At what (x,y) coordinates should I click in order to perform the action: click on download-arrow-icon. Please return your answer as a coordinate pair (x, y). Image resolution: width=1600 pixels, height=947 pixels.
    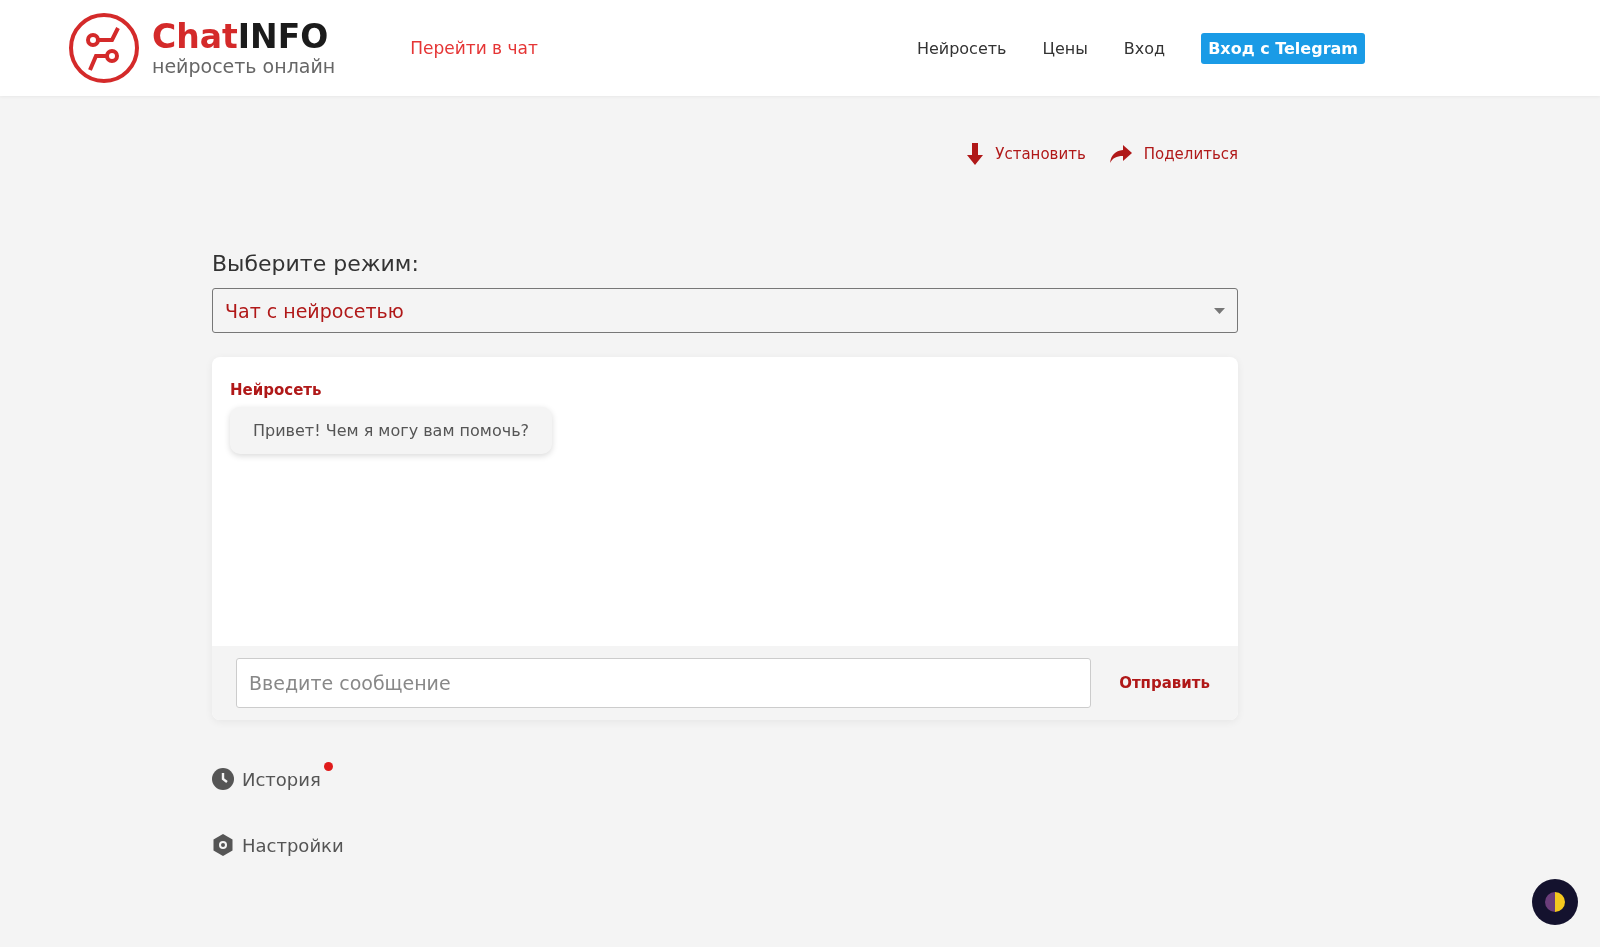
    Looking at the image, I should click on (975, 154).